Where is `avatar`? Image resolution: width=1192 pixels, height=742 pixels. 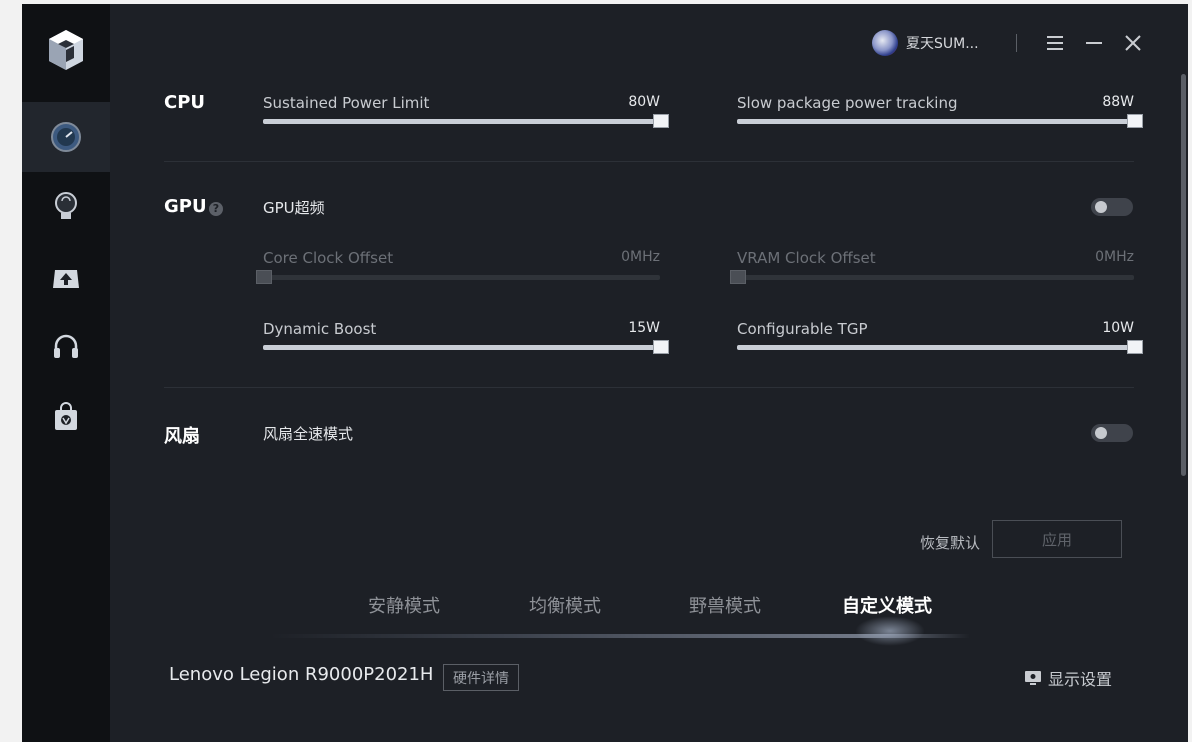
avatar is located at coordinates (885, 43).